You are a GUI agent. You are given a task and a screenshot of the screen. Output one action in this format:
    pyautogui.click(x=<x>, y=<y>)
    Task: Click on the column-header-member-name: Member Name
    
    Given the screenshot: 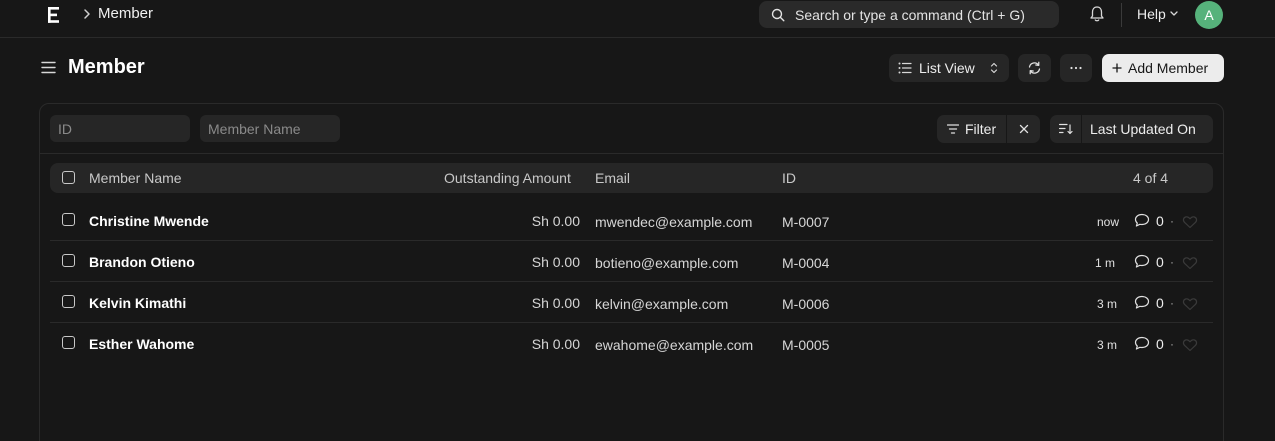 What is the action you would take?
    pyautogui.click(x=135, y=178)
    